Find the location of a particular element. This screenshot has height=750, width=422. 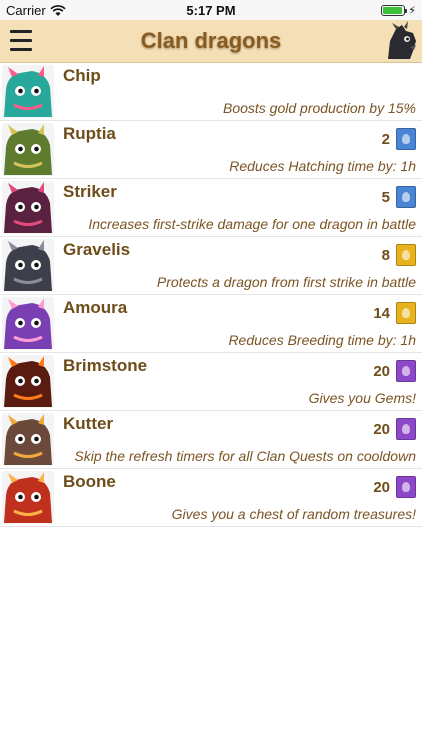

dragon-row: Amoura 14 Reduces Breeding time by: 1h is located at coordinates (211, 324).